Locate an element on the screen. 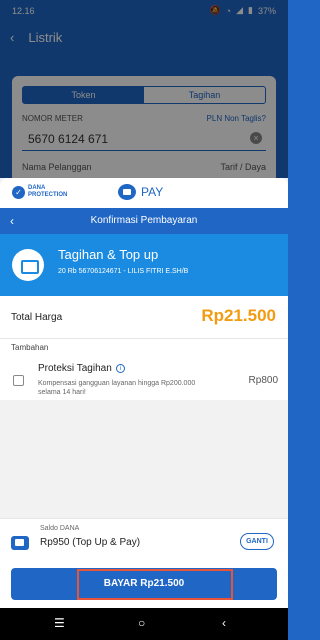 The image size is (320, 640). protection-checkbox is located at coordinates (18, 380).